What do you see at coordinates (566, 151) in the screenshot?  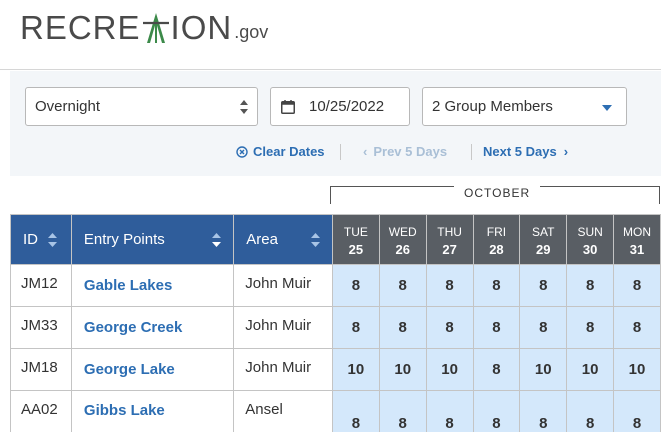 I see `chevron-right-icon: ›` at bounding box center [566, 151].